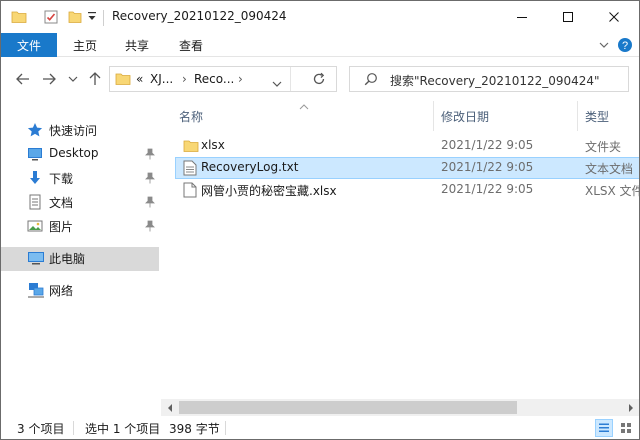 This screenshot has height=440, width=640. Describe the element at coordinates (199, 16) in the screenshot. I see `window-title: Recovery_20210122_090424` at that location.